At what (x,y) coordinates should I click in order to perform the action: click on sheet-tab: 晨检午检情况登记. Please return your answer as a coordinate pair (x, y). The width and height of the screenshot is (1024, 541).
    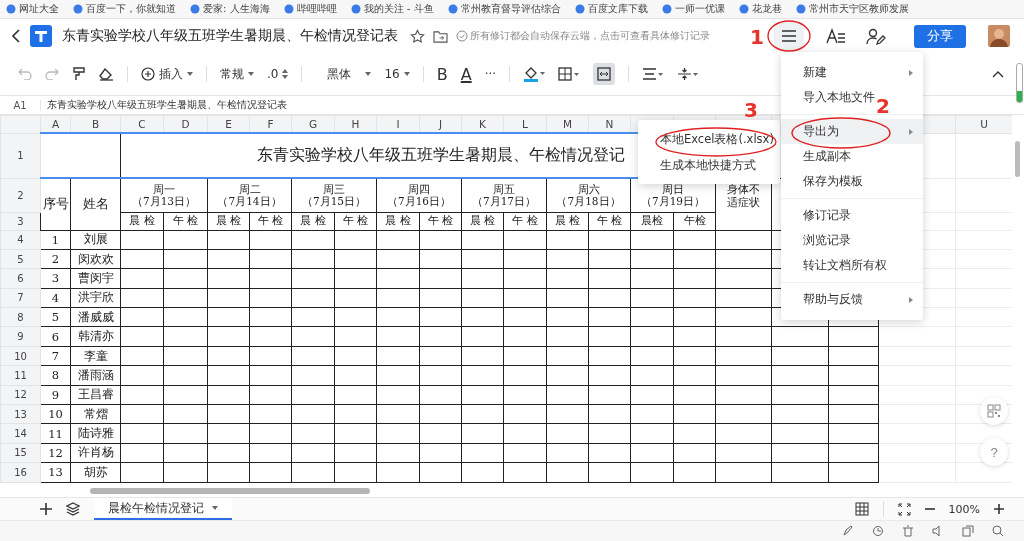
    Looking at the image, I should click on (163, 509).